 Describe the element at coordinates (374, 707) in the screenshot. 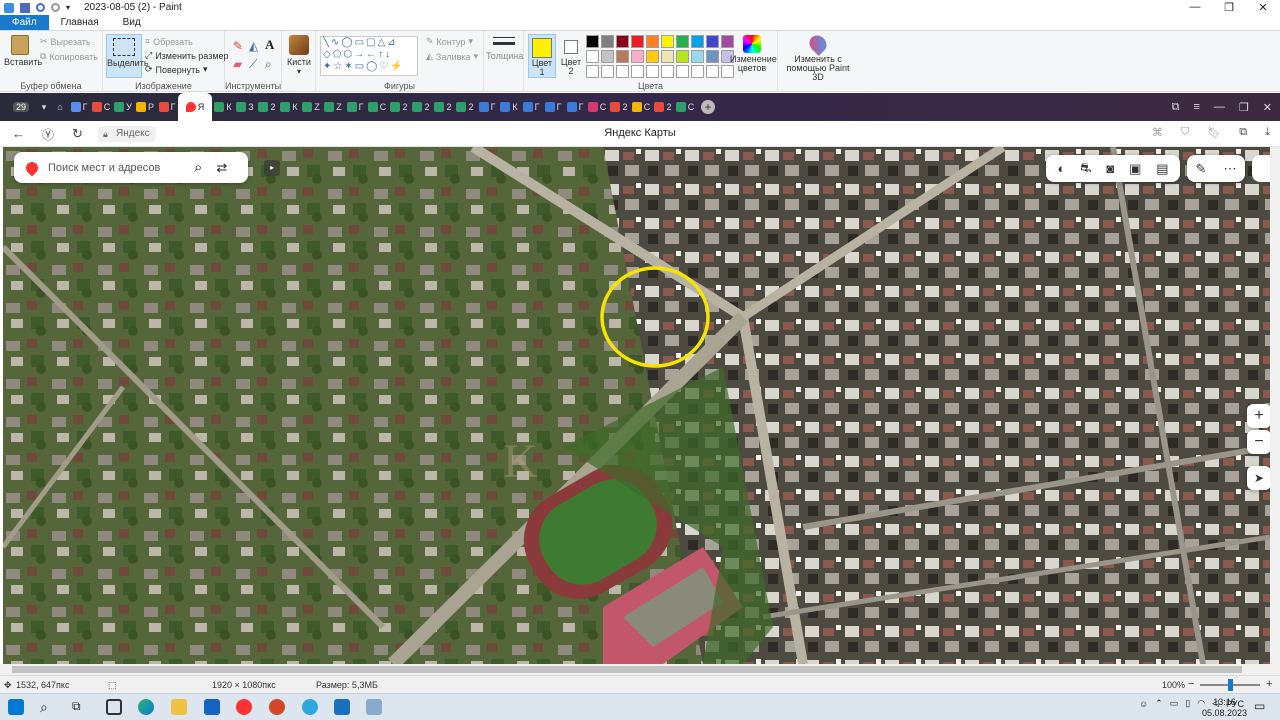

I see `paint-taskbar-icon` at that location.